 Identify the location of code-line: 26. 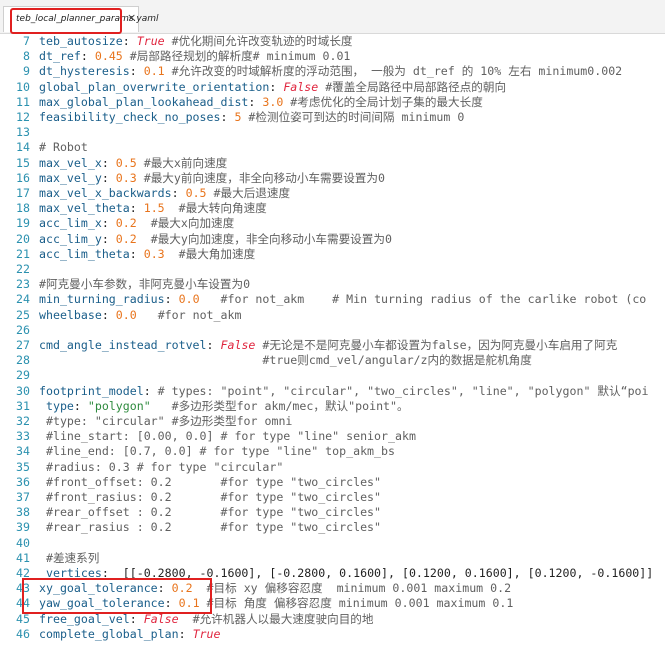
(332, 330).